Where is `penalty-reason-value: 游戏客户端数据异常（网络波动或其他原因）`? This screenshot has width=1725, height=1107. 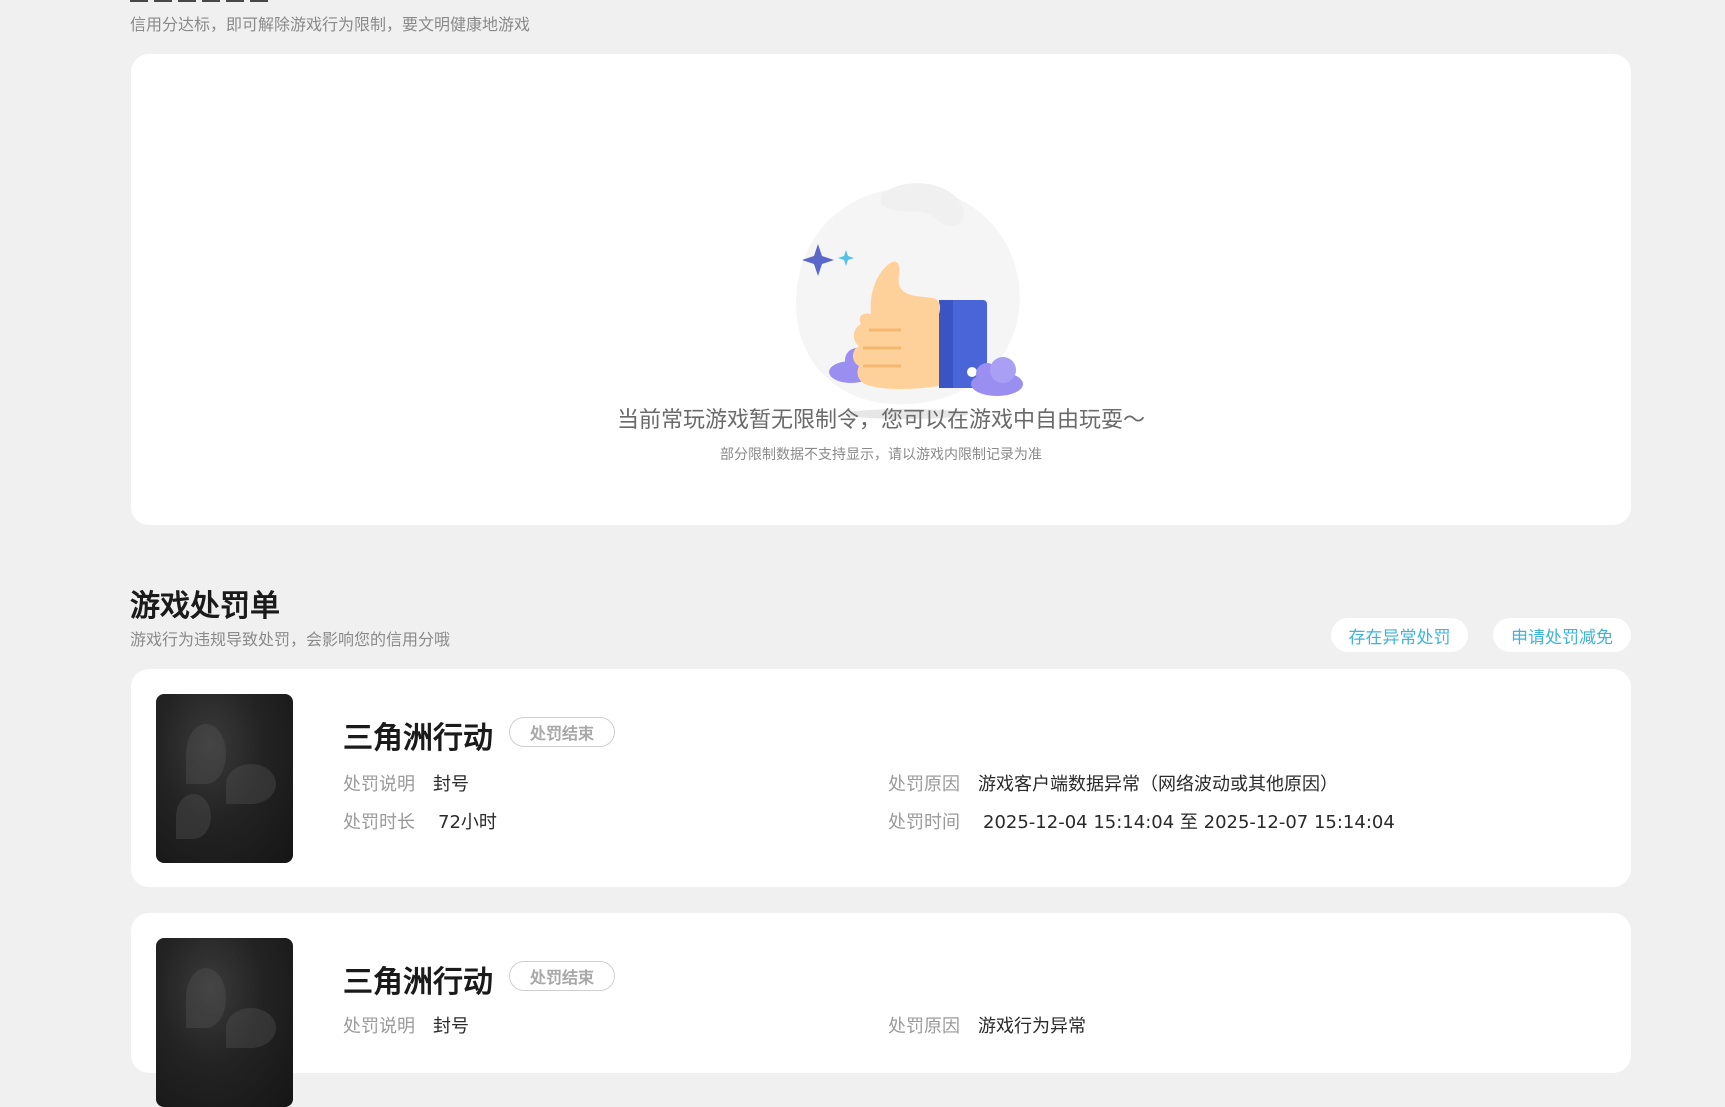
penalty-reason-value: 游戏客户端数据异常（网络波动或其他原因） is located at coordinates (1158, 784).